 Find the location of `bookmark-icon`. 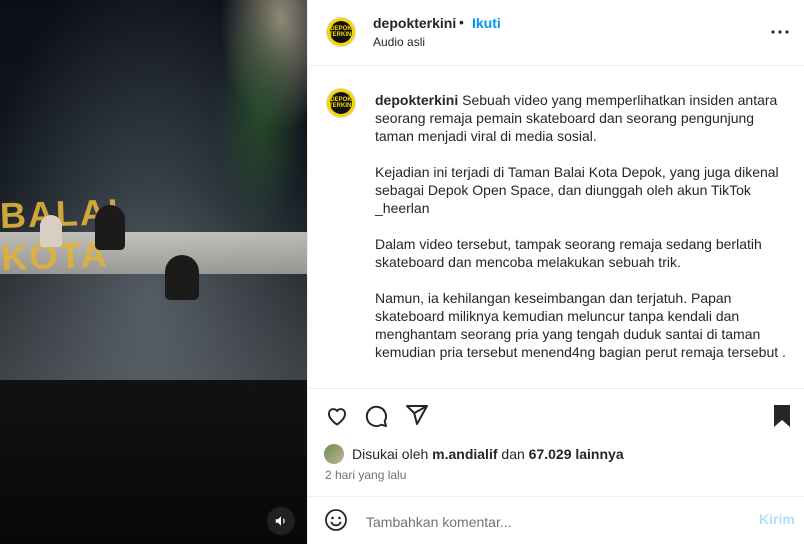

bookmark-icon is located at coordinates (782, 416).